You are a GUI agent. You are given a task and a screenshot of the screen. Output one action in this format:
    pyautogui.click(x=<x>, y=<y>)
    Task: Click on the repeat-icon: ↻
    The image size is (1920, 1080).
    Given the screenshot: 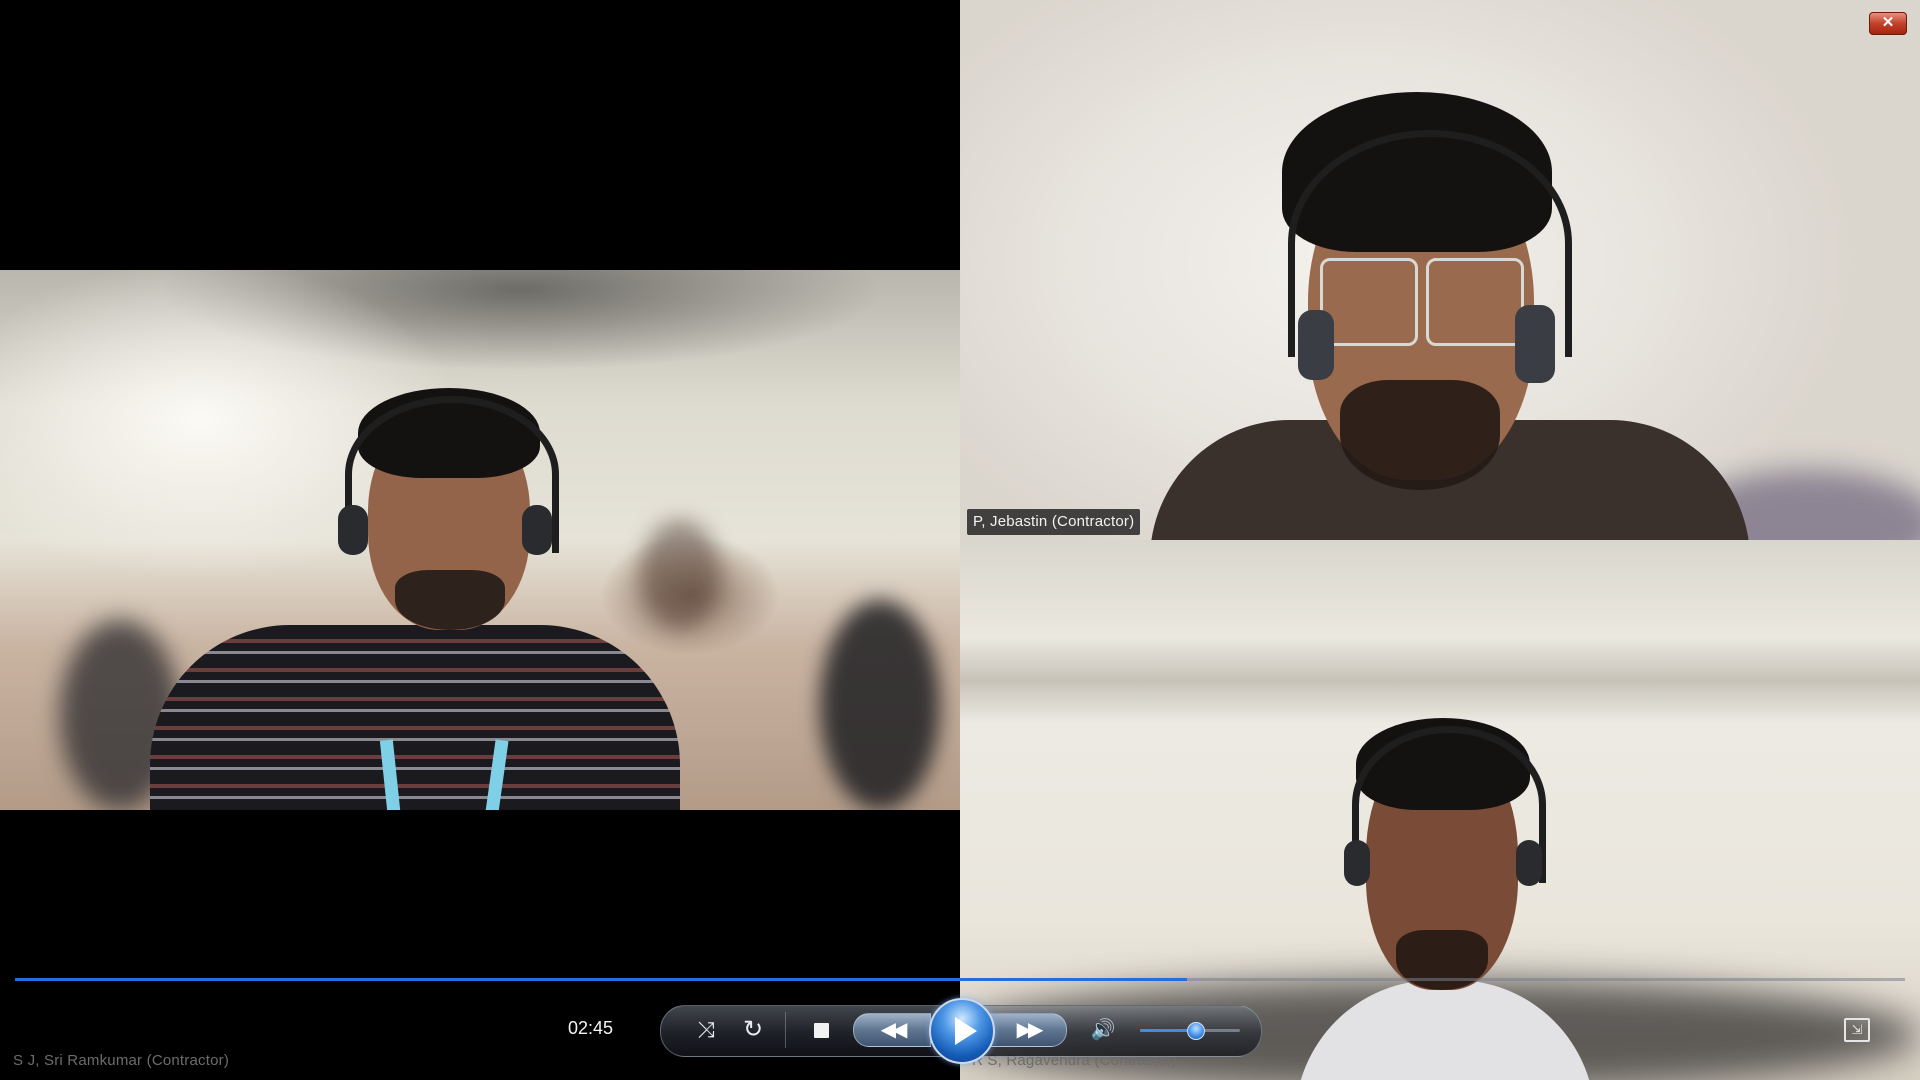 What is the action you would take?
    pyautogui.click(x=753, y=1029)
    